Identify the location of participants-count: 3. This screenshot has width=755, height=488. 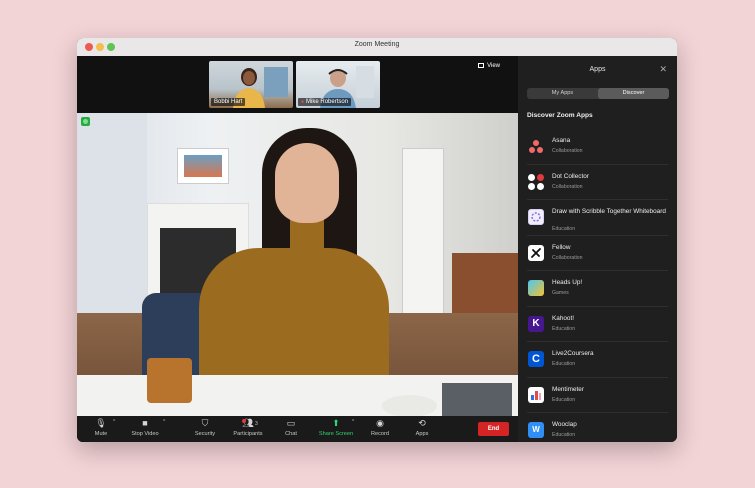
(256, 424).